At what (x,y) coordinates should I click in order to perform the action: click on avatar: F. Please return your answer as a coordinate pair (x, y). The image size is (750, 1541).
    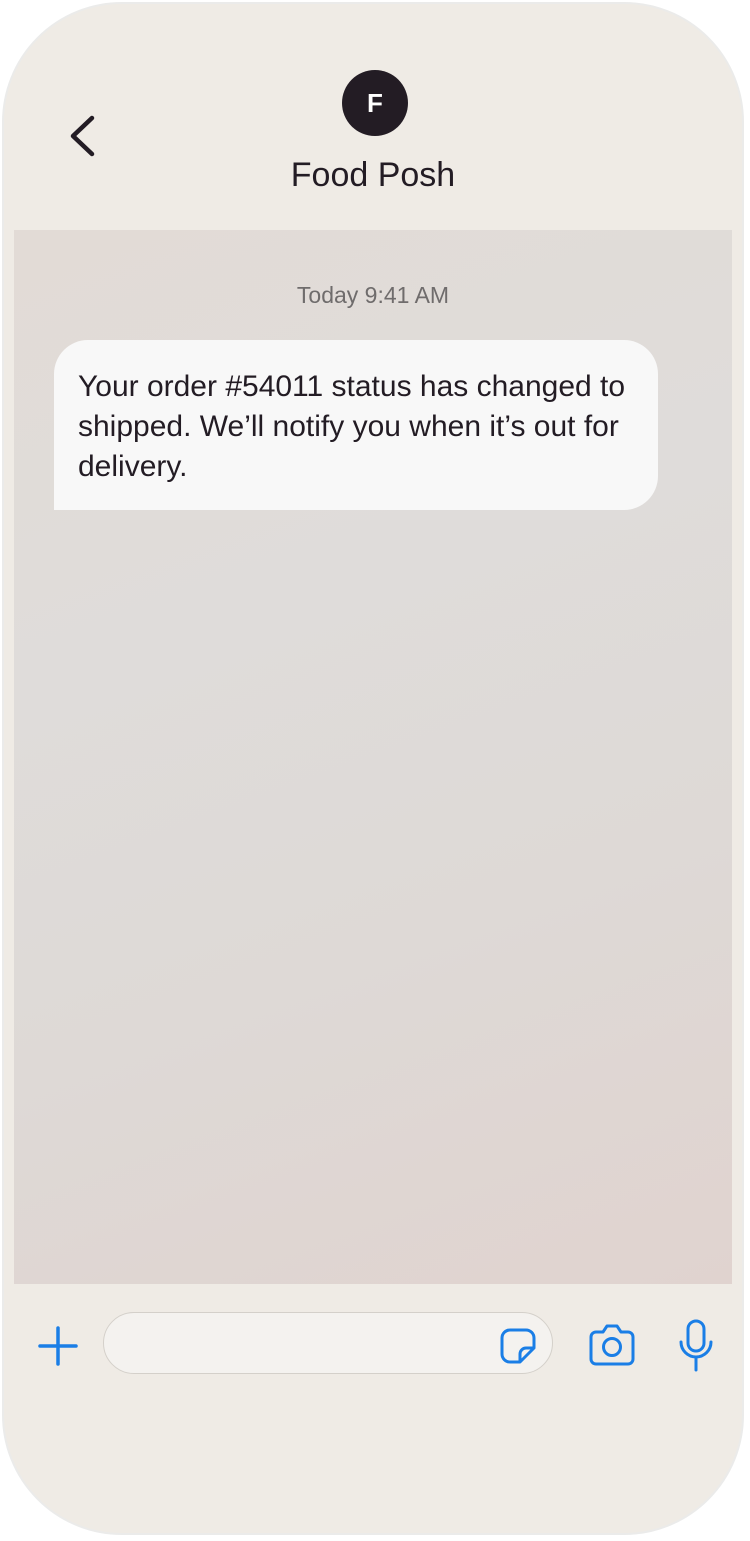
    Looking at the image, I should click on (375, 103).